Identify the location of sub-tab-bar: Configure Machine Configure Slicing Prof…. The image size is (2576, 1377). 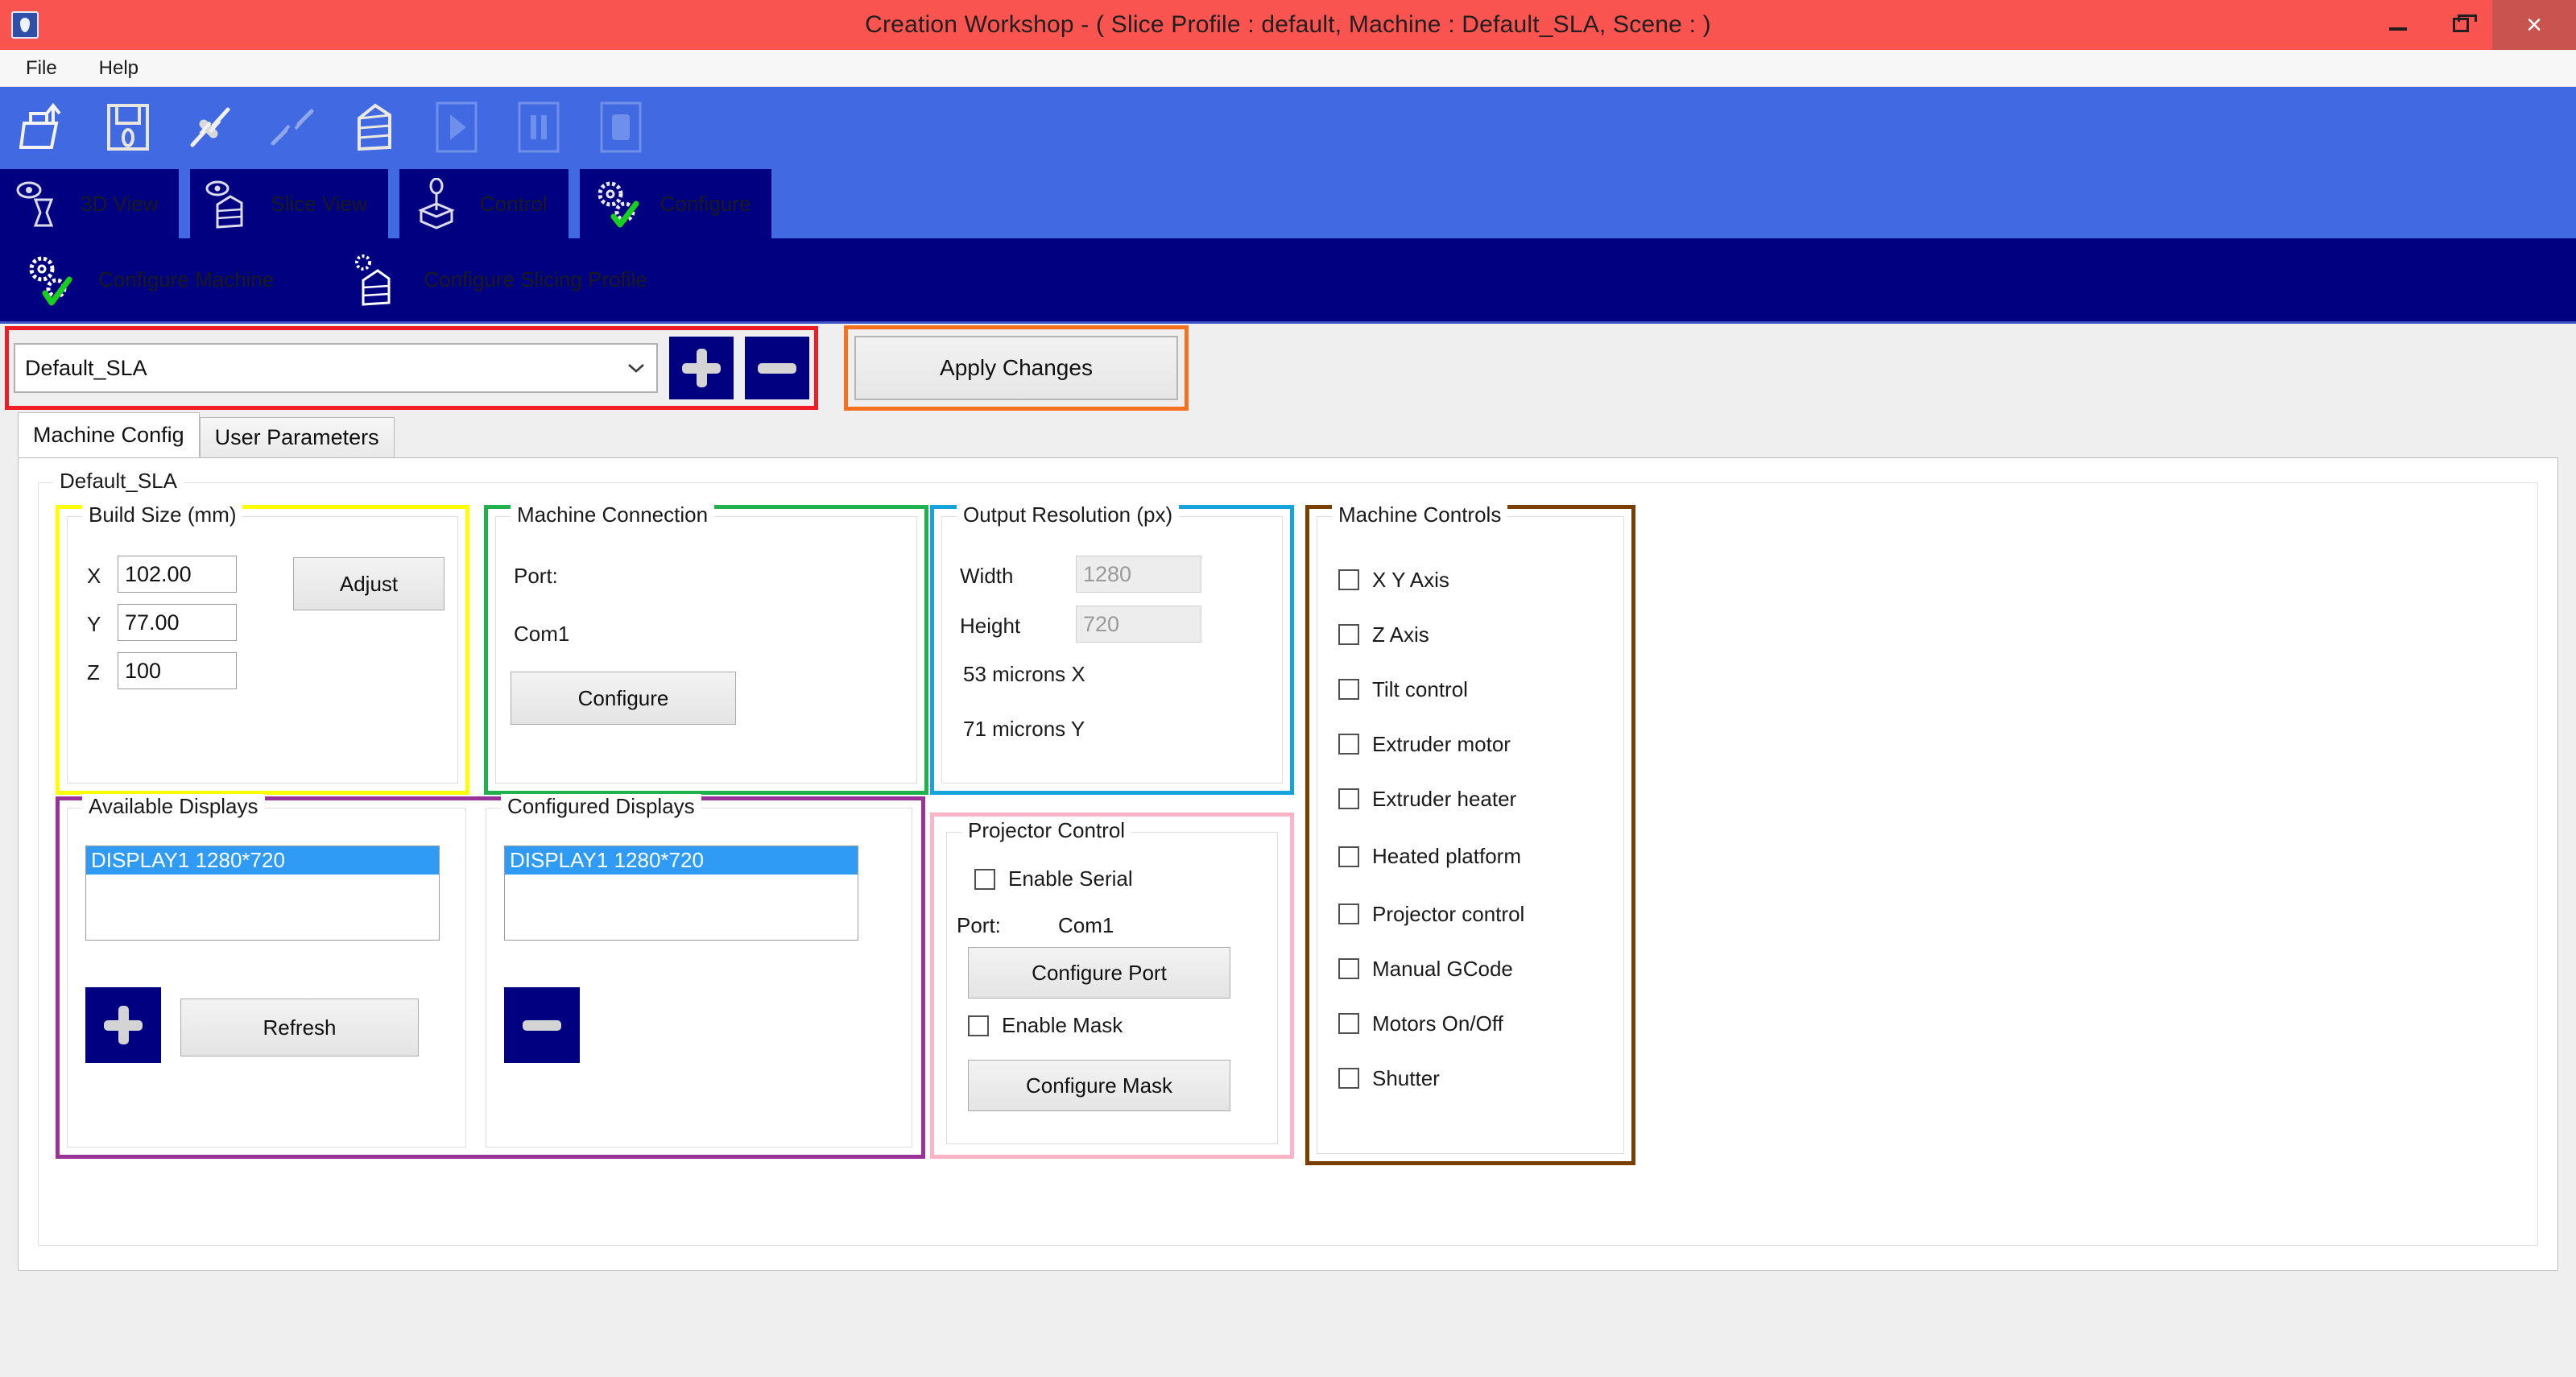
(1288, 281).